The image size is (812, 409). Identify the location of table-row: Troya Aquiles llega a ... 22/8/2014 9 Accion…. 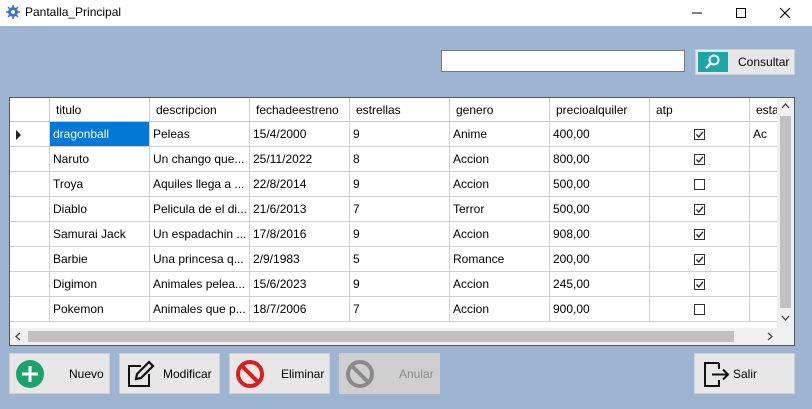
(395, 184).